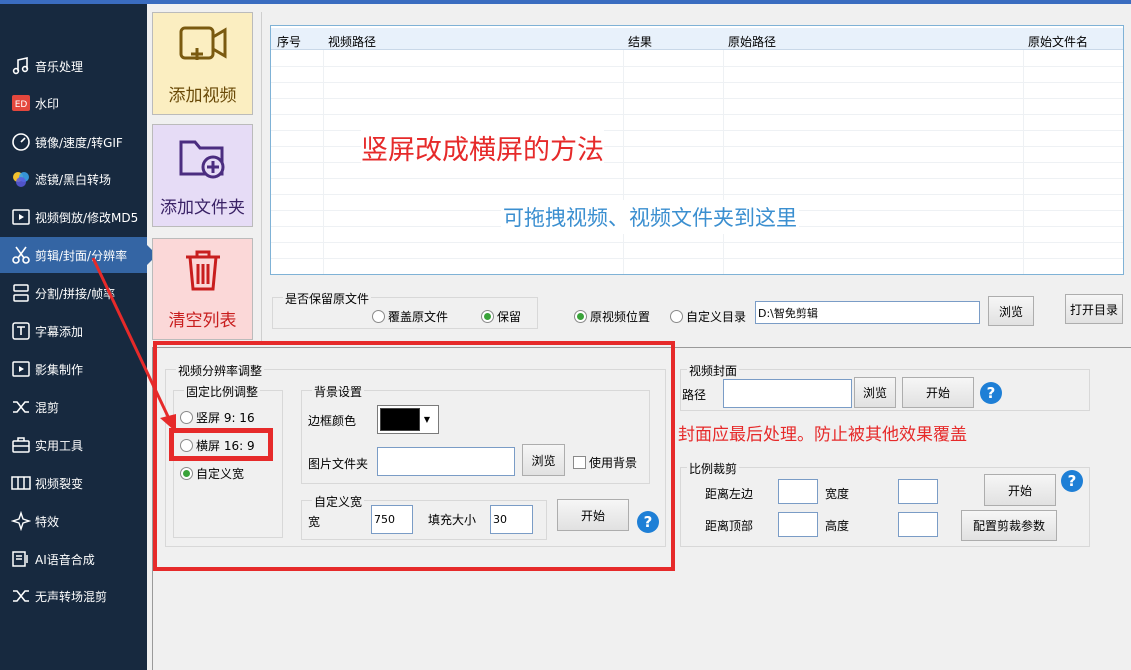 The image size is (1131, 670). What do you see at coordinates (133, 344) in the screenshot?
I see `annotation-arrow` at bounding box center [133, 344].